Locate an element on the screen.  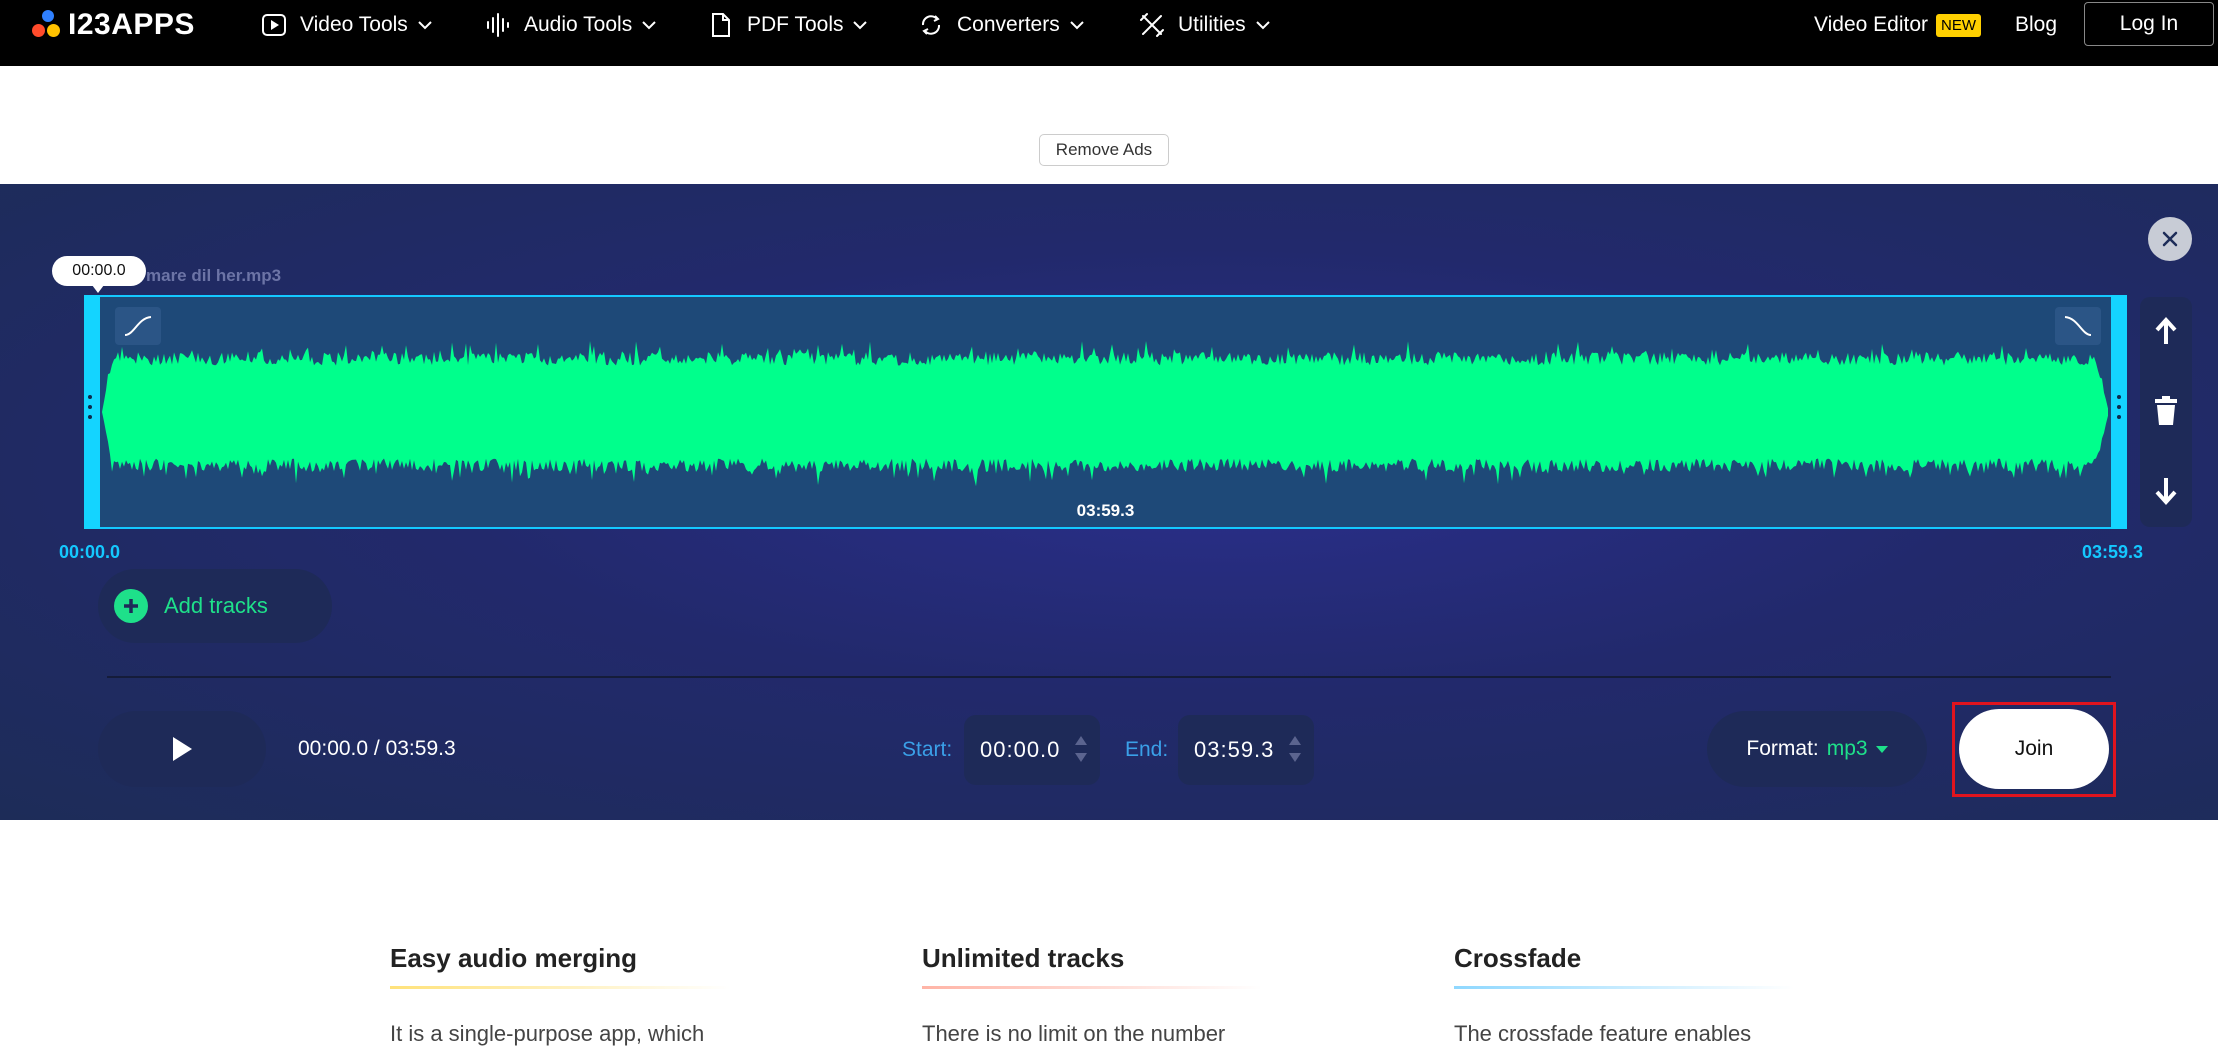
nav-pdf-tools: PDF Tools is located at coordinates (788, 25).